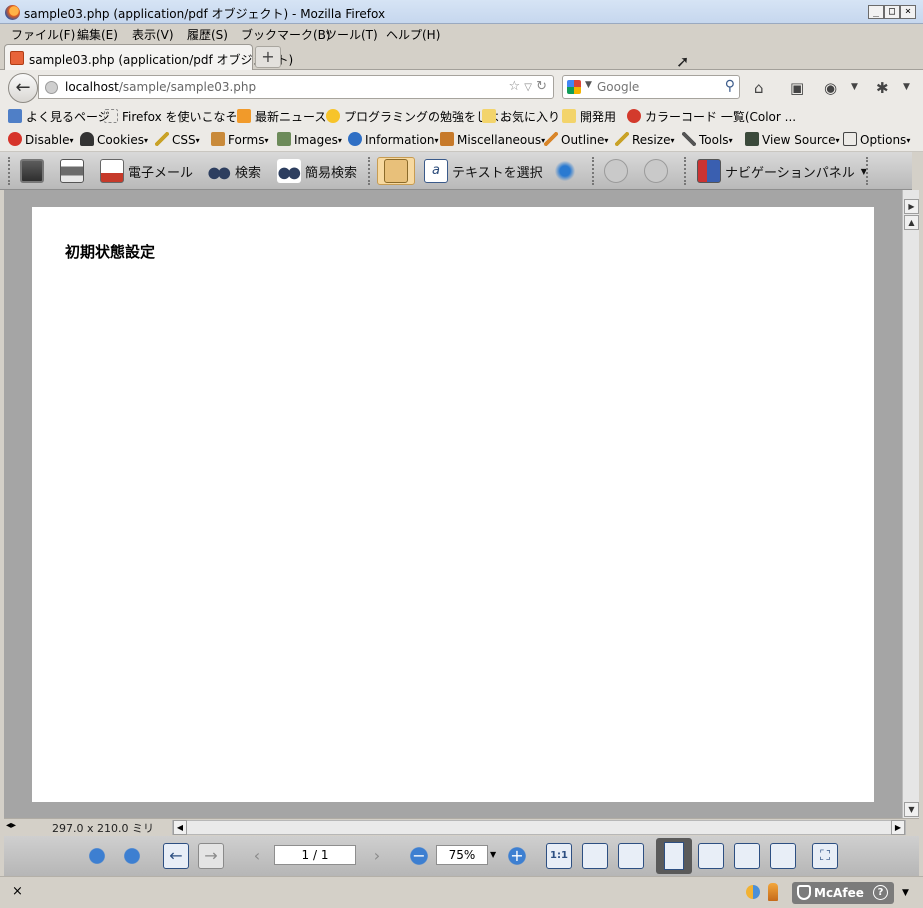 The height and width of the screenshot is (908, 923). I want to click on minimize-button: _, so click(876, 12).